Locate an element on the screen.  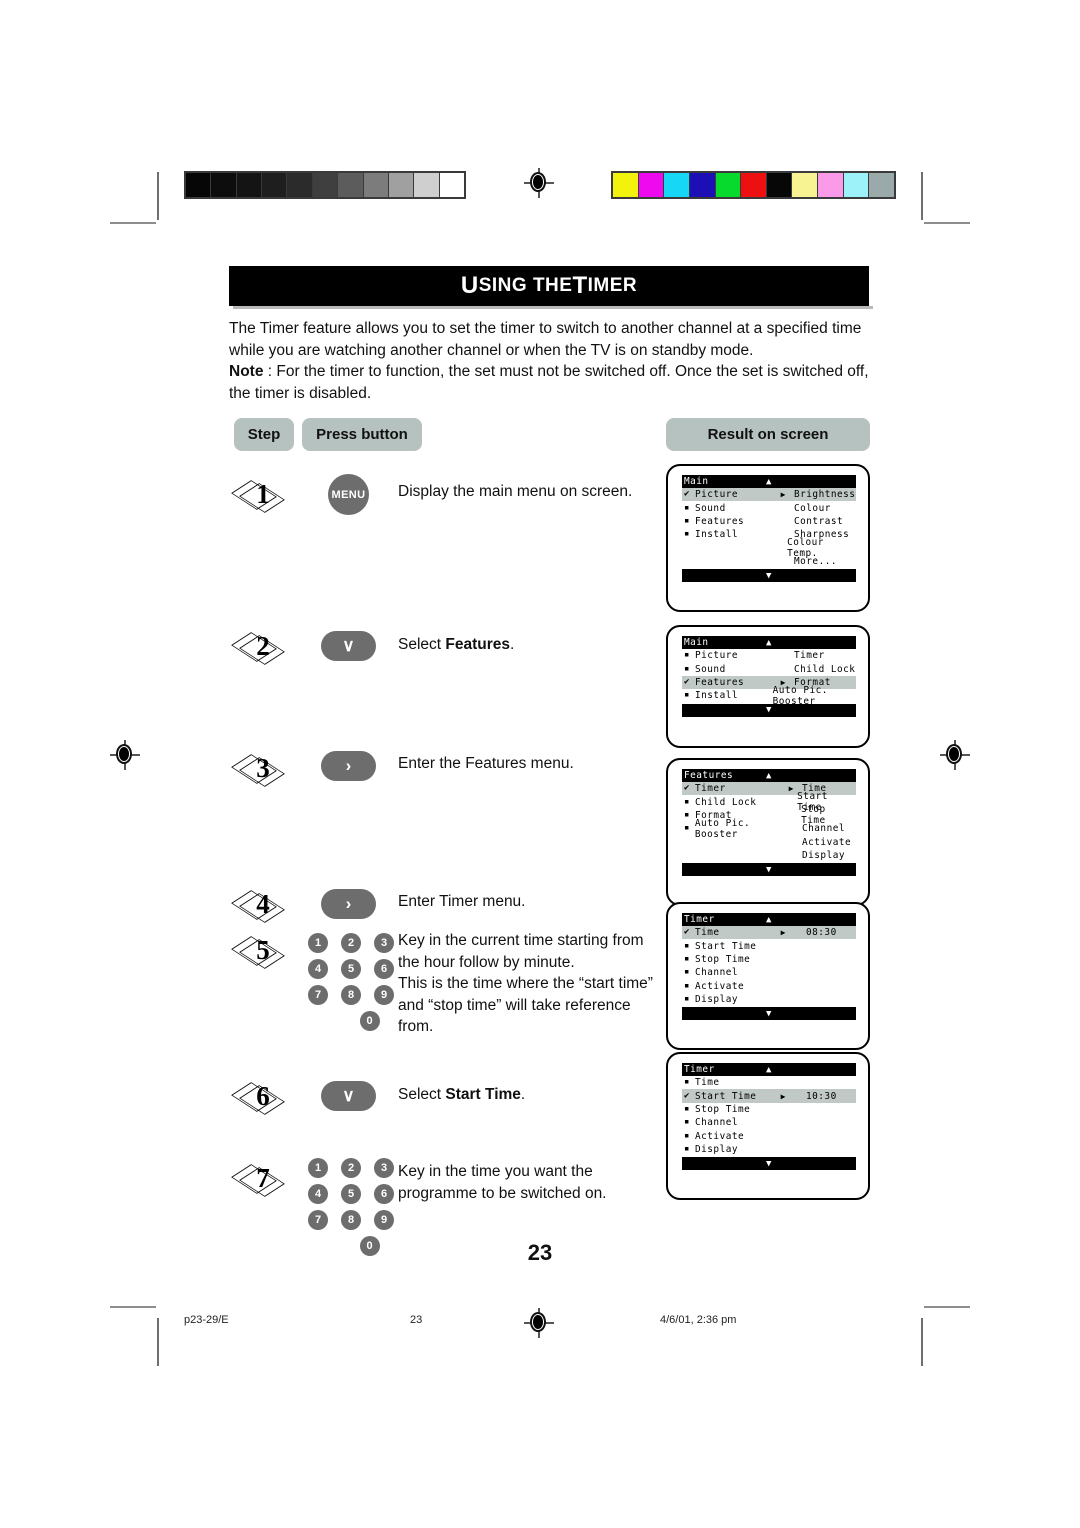
step-number-6: 6 is located at coordinates (262, 1096).